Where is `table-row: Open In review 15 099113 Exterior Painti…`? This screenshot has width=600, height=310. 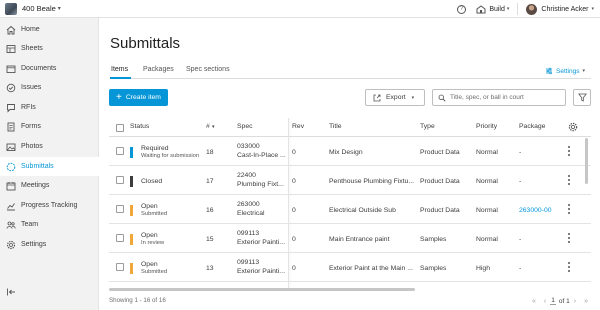 table-row: Open In review 15 099113 Exterior Painti… is located at coordinates (350, 238).